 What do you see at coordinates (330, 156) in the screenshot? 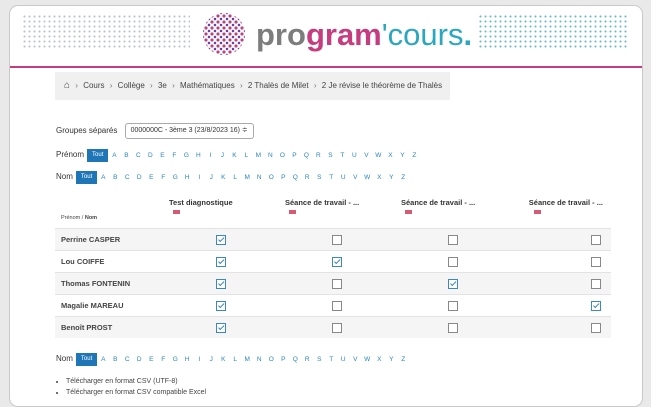
I see `prenom-letter-s: S` at bounding box center [330, 156].